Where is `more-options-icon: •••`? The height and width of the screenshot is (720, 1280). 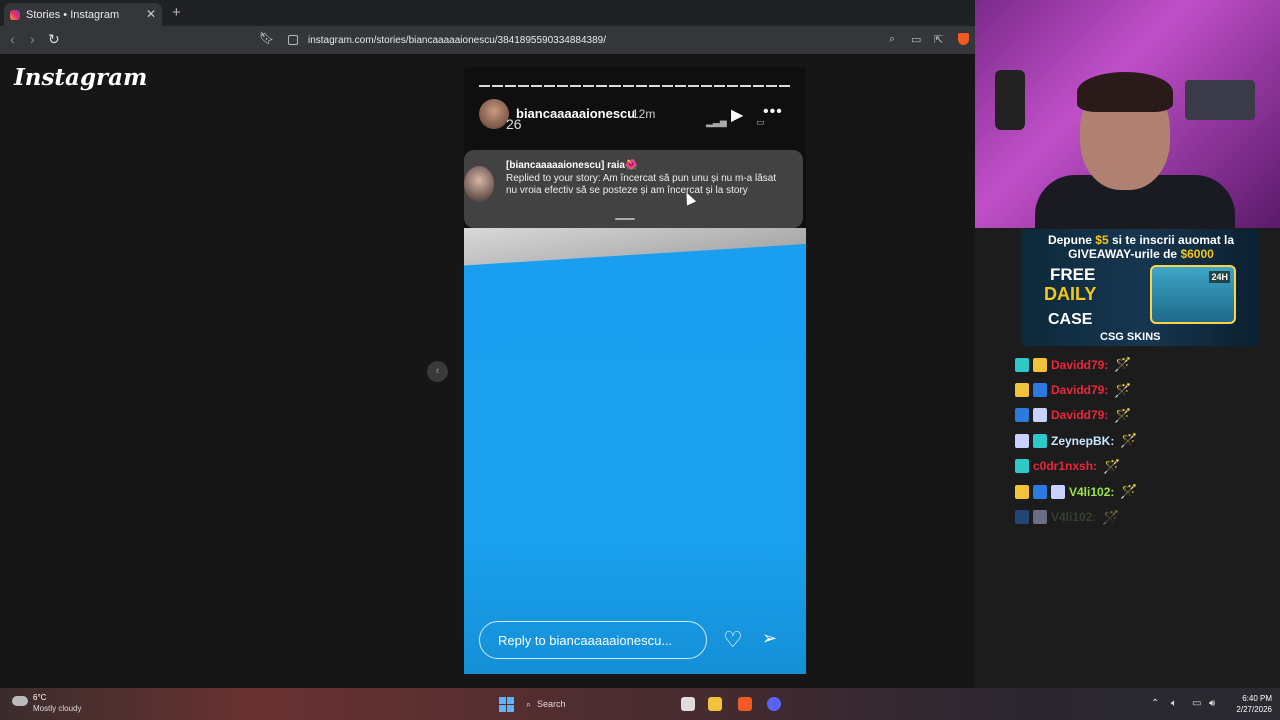 more-options-icon: ••• is located at coordinates (773, 112).